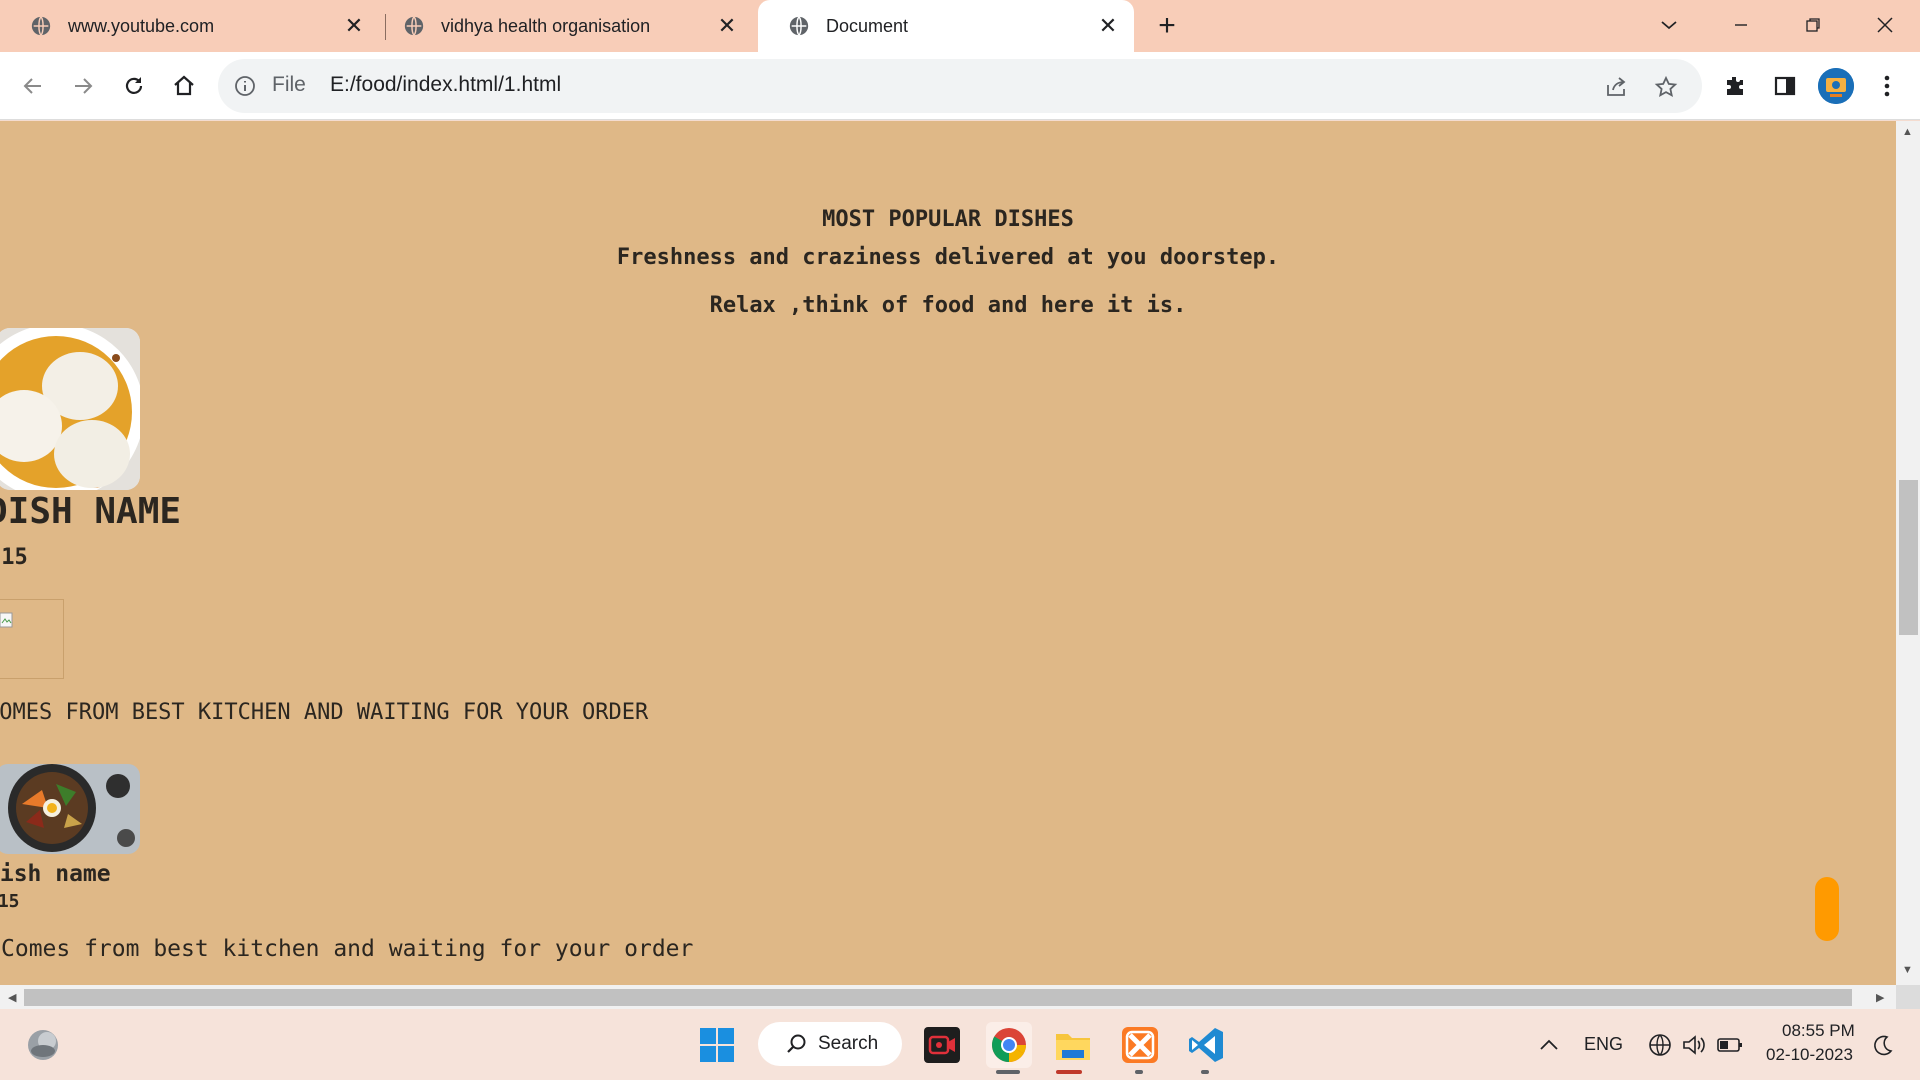  What do you see at coordinates (1666, 87) in the screenshot?
I see `bookmark-star-icon` at bounding box center [1666, 87].